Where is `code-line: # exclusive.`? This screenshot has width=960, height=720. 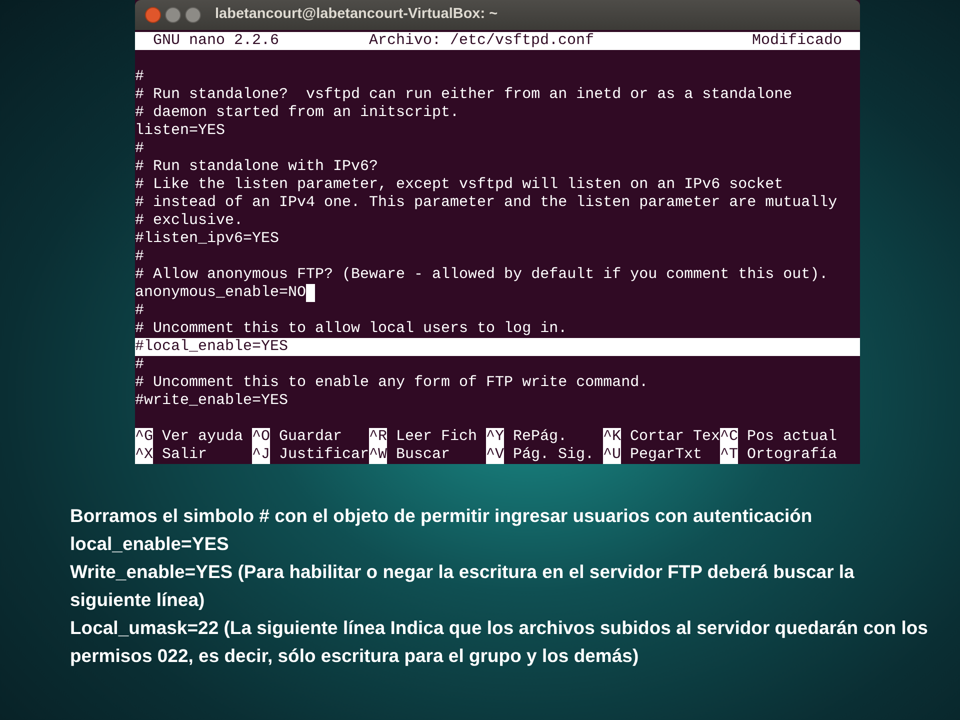 code-line: # exclusive. is located at coordinates (189, 220).